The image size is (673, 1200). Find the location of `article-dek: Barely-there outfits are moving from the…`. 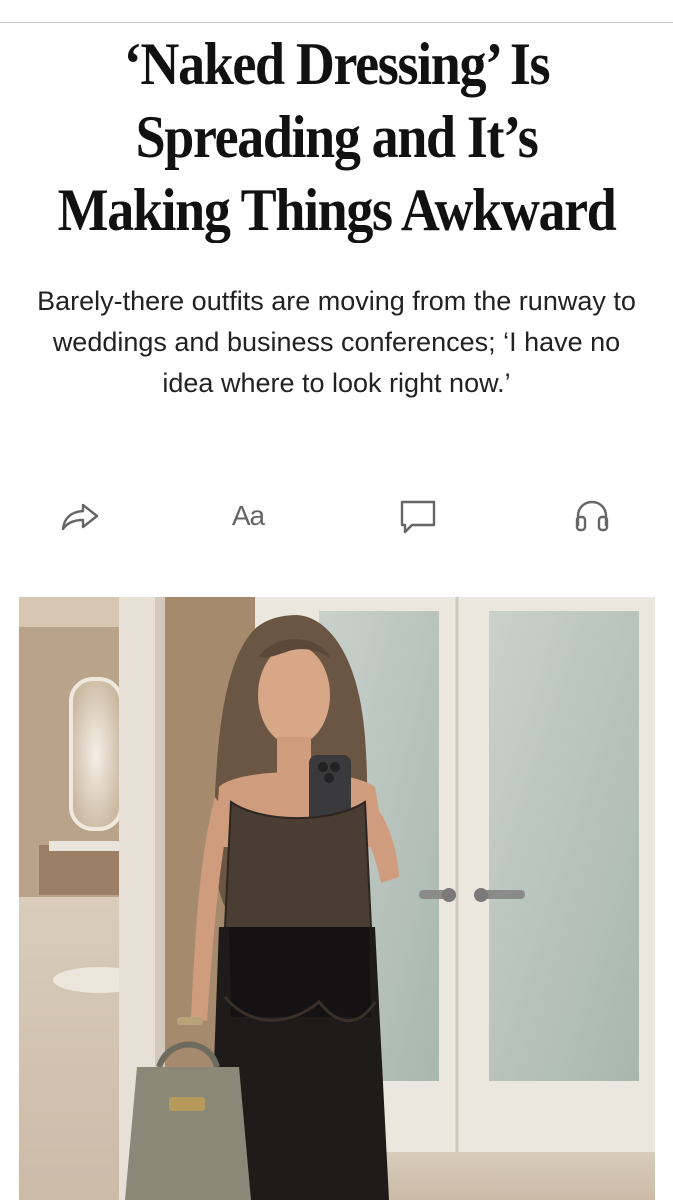

article-dek: Barely-there outfits are moving from the… is located at coordinates (336, 342).